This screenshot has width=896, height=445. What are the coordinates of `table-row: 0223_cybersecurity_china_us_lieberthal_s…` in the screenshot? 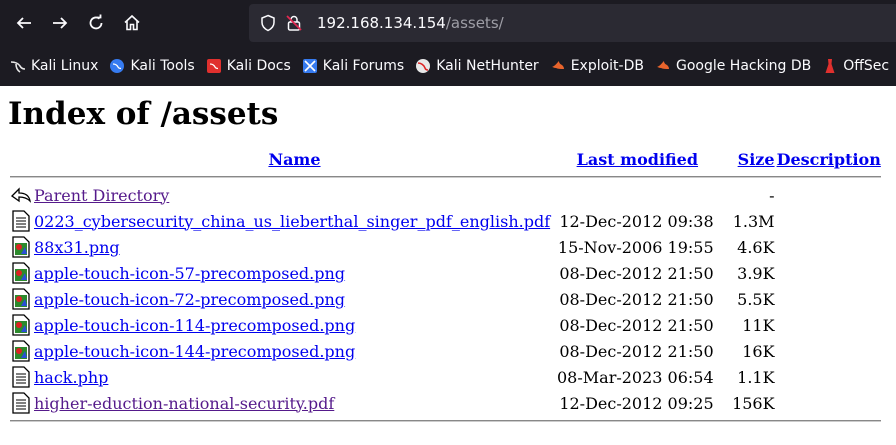 It's located at (445, 221).